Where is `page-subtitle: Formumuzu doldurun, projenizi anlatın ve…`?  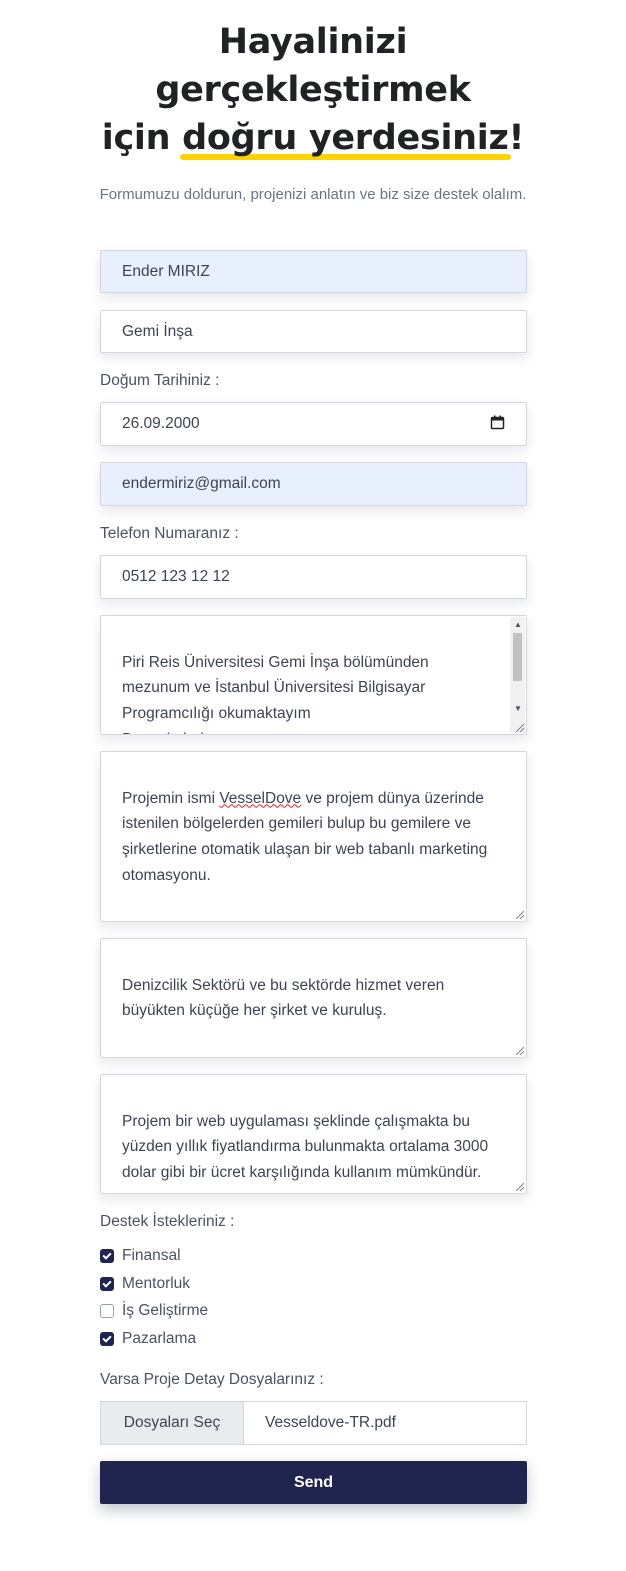
page-subtitle: Formumuzu doldurun, projenizi anlatın ve… is located at coordinates (313, 194).